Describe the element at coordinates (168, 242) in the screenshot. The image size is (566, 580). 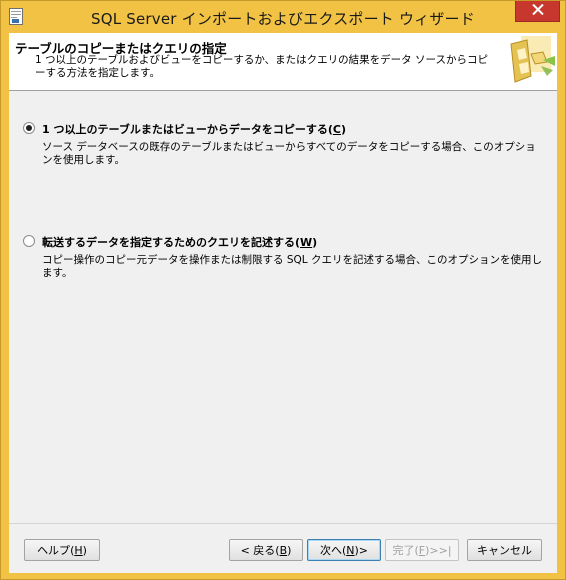
I see `write-query-label-text: 転送するデータを指定するためのクエリを記述する` at that location.